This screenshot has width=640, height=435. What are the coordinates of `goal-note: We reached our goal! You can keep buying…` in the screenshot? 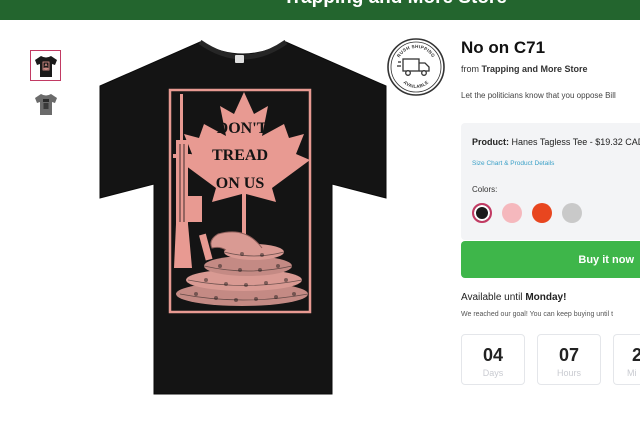 It's located at (537, 314).